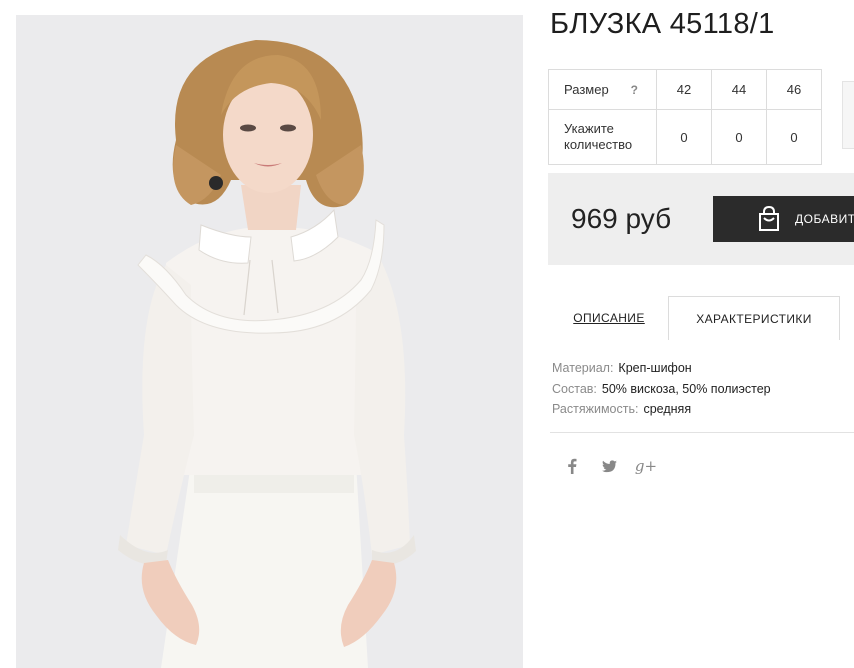 This screenshot has width=854, height=668. Describe the element at coordinates (621, 218) in the screenshot. I see `price: 969 руб` at that location.